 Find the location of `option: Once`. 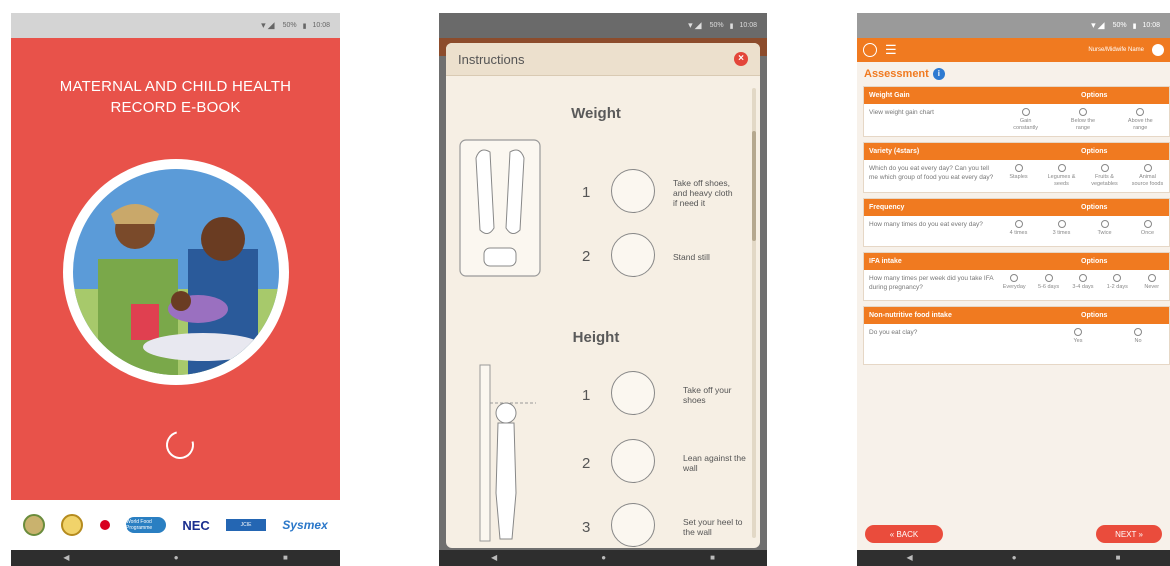

option: Once is located at coordinates (1148, 231).